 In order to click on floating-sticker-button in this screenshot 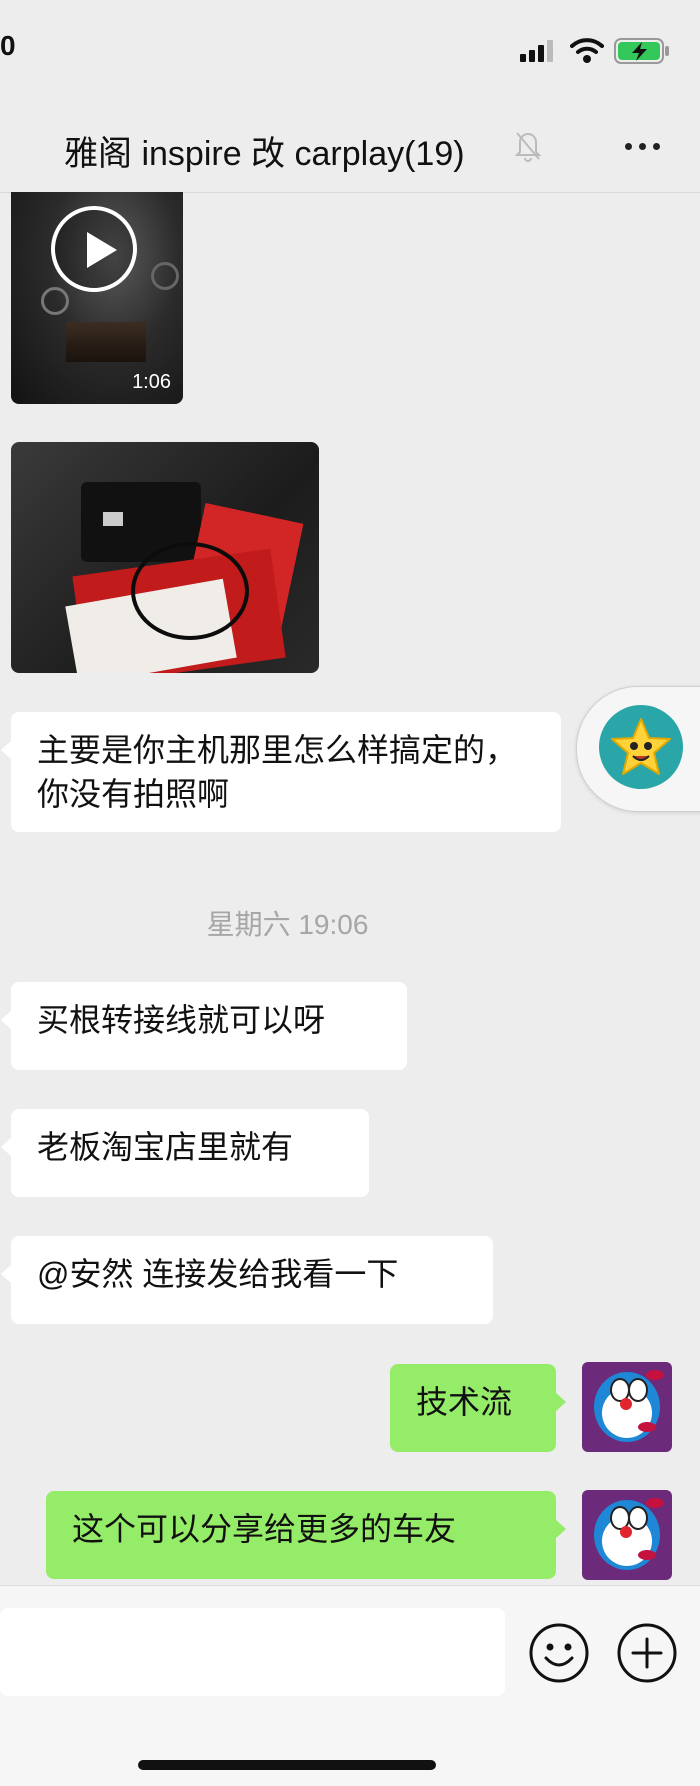, I will do `click(638, 749)`.